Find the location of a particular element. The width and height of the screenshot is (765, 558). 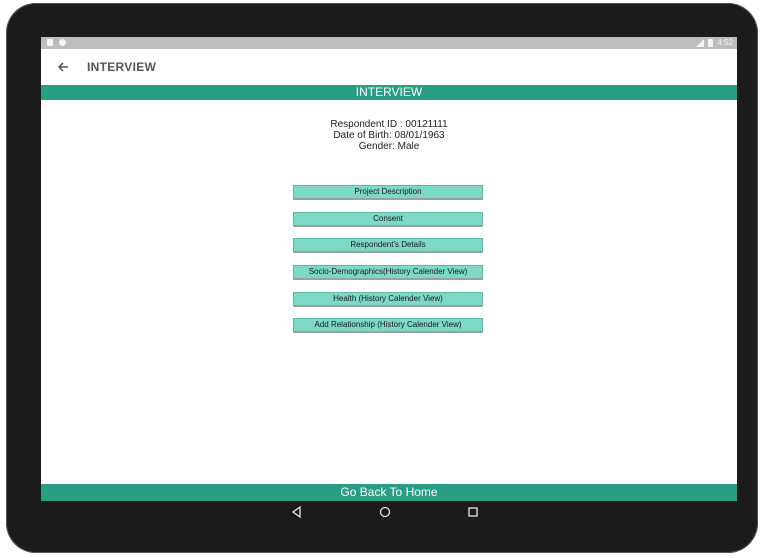

nav-back-icon is located at coordinates (296, 512).